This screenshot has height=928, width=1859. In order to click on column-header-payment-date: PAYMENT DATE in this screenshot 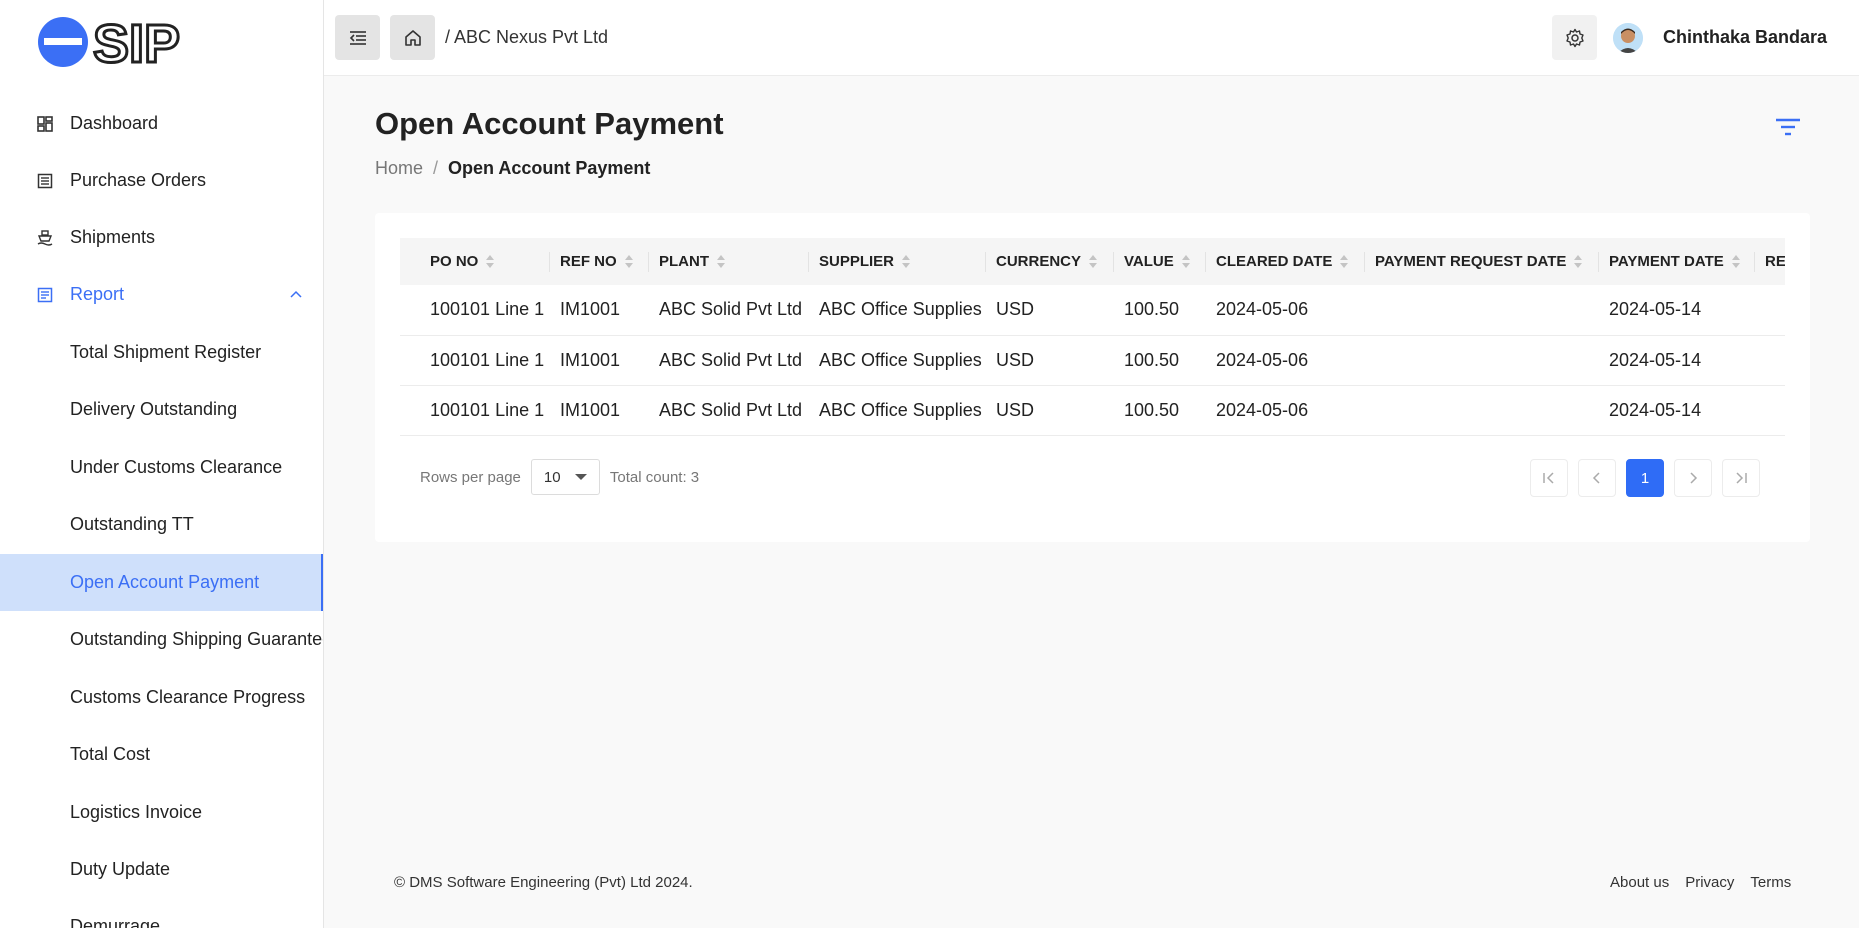, I will do `click(1677, 261)`.